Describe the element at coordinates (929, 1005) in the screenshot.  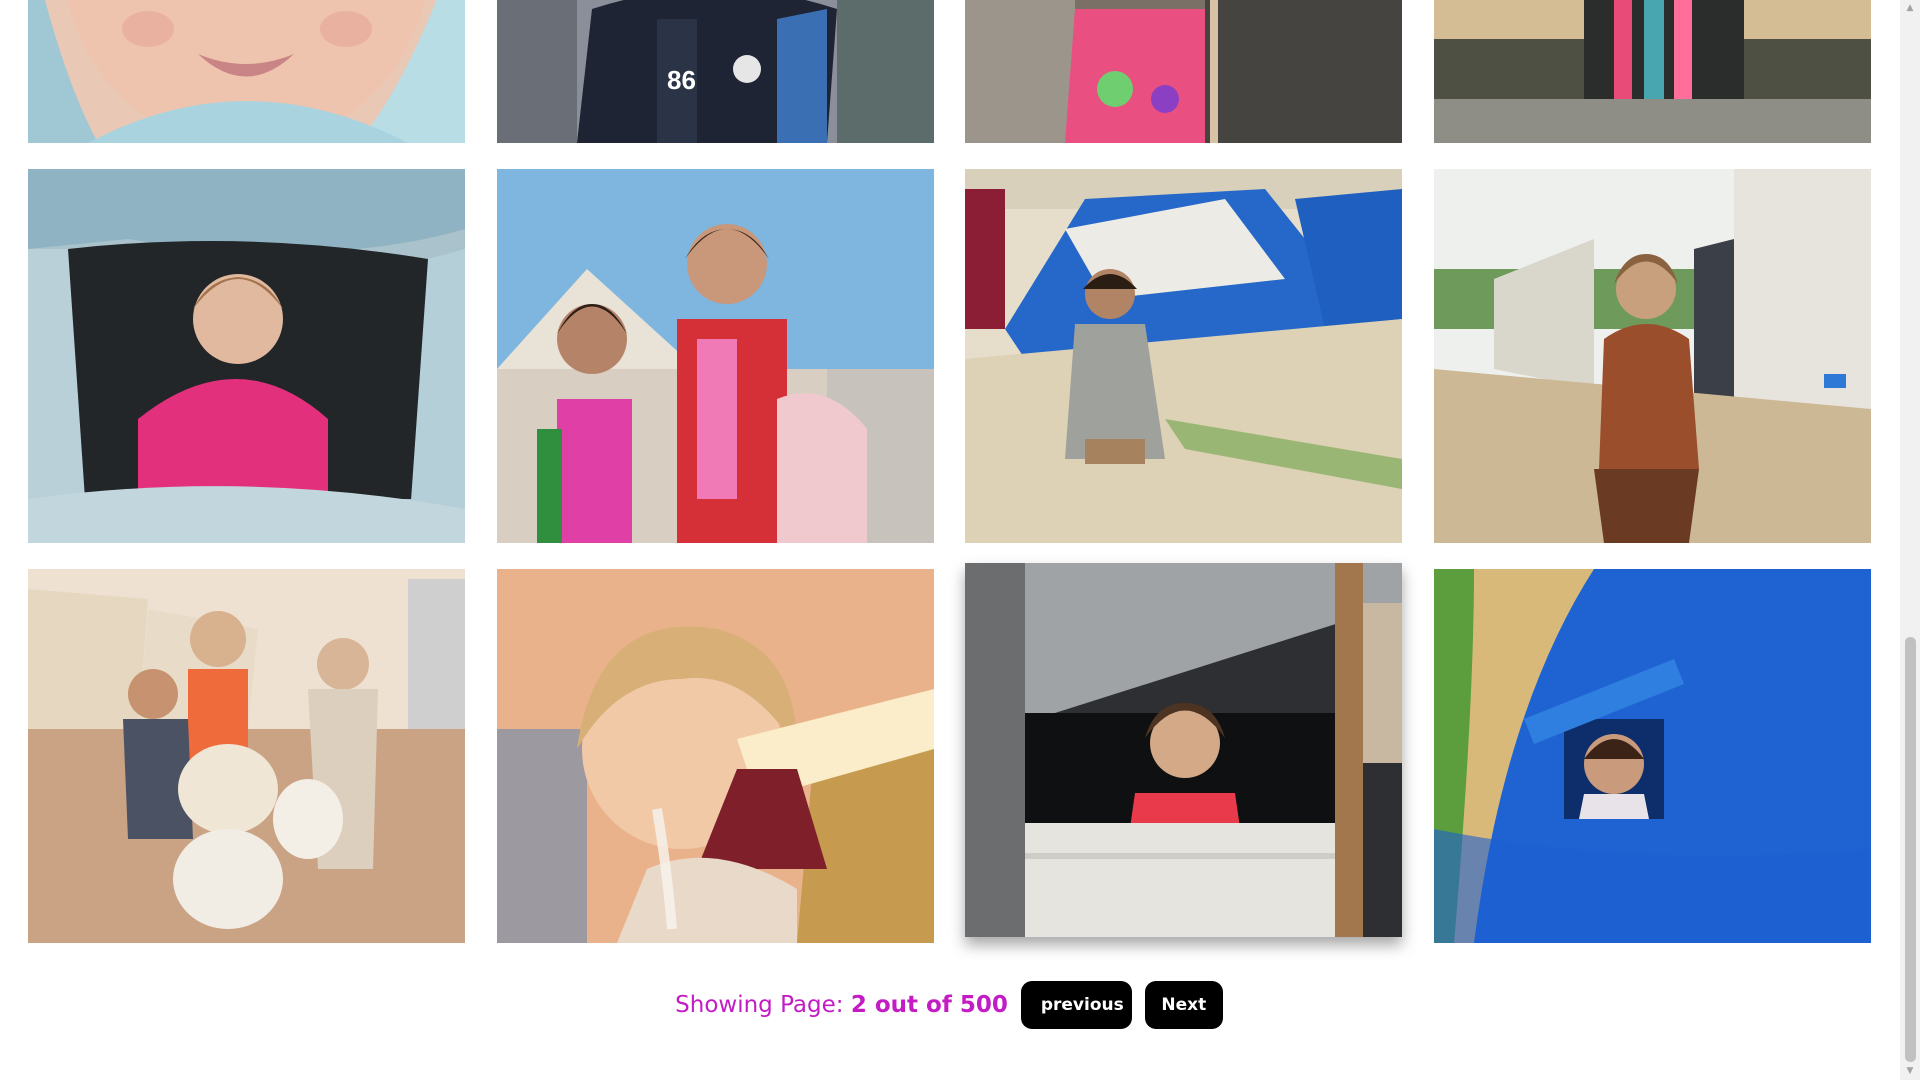
I see `page-status-count: 2 out of 500` at that location.